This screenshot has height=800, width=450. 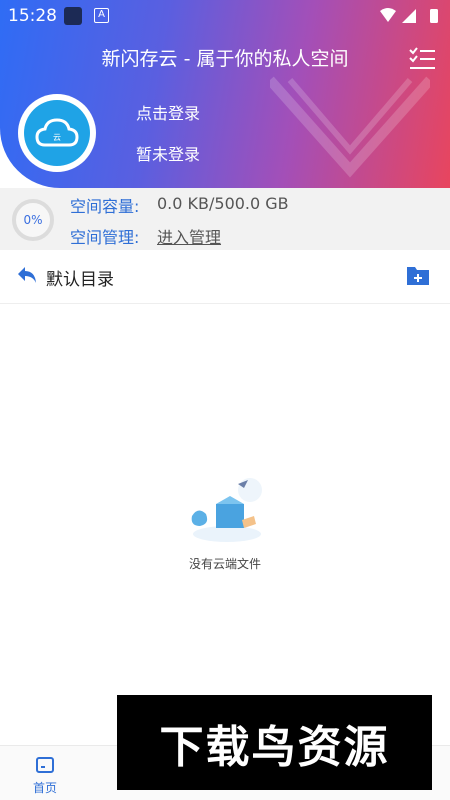 I want to click on empty-state-text: 没有云端文件, so click(x=224, y=564).